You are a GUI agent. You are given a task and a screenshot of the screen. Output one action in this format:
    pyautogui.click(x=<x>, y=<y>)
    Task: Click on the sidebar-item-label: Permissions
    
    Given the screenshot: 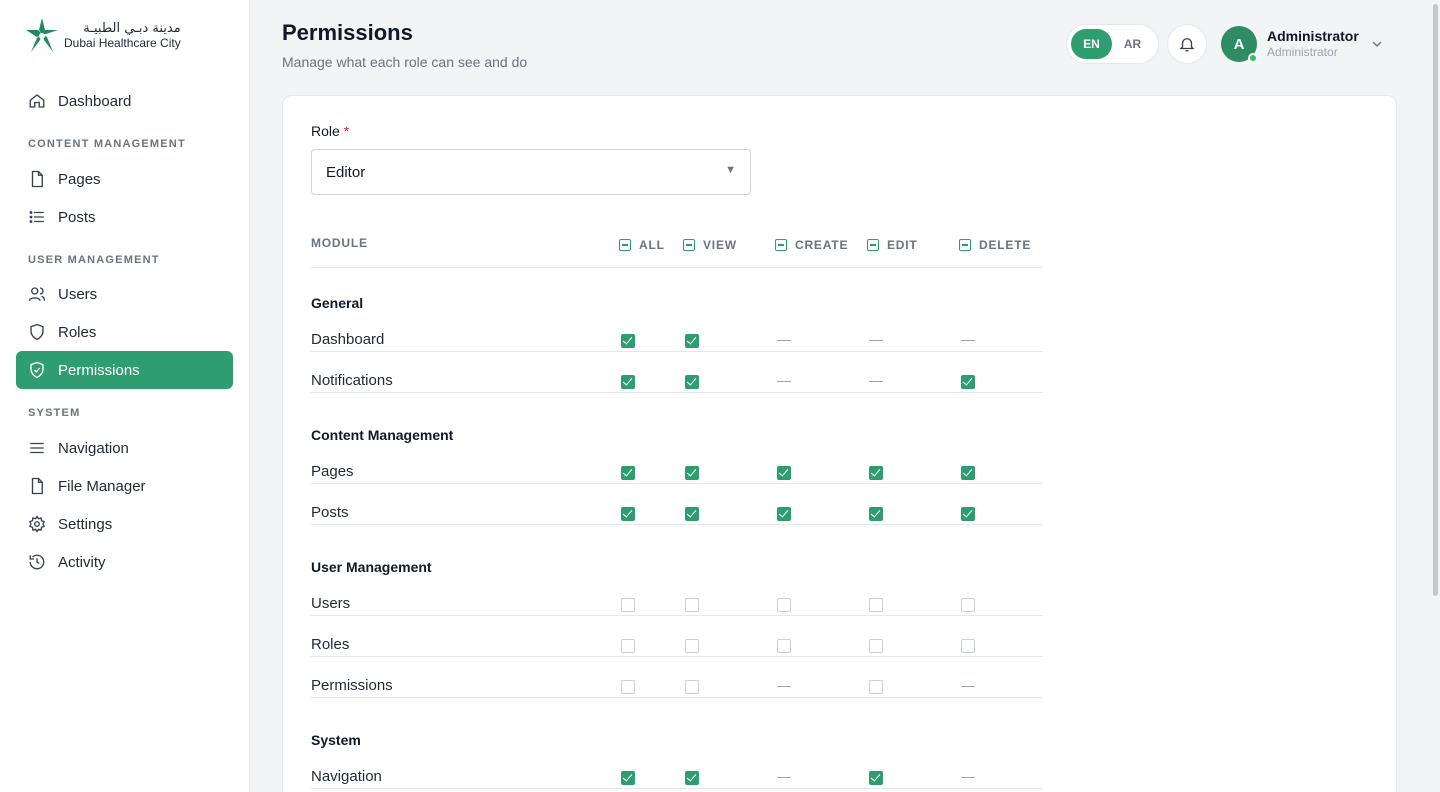 What is the action you would take?
    pyautogui.click(x=99, y=370)
    